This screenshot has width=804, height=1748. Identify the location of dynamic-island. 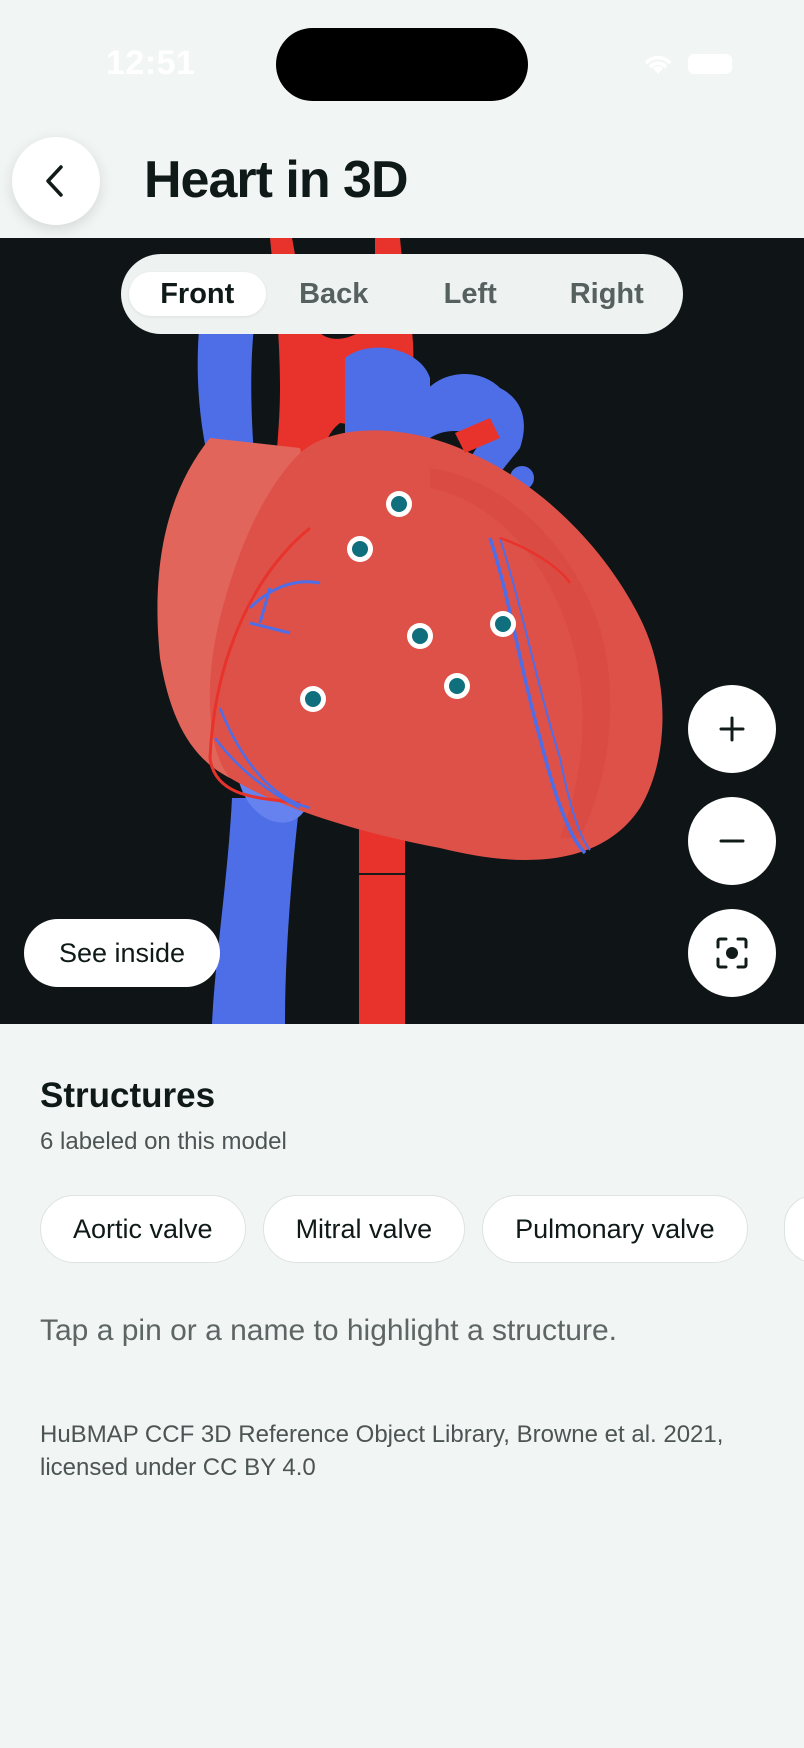
(402, 64).